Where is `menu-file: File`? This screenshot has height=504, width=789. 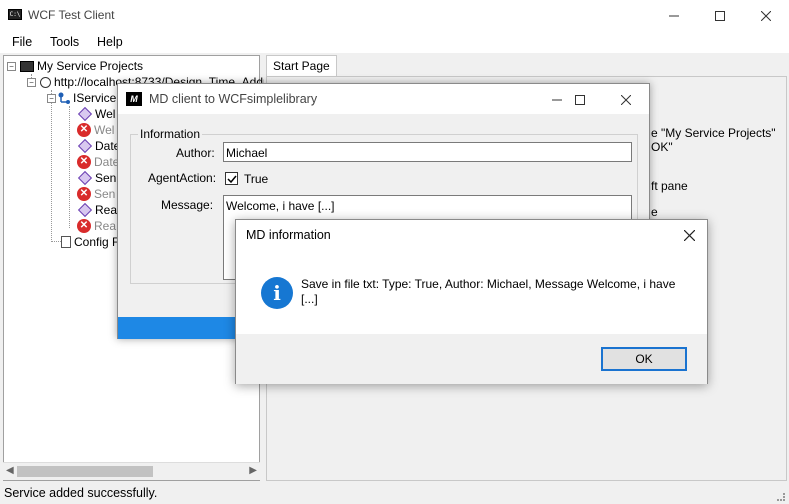 menu-file: File is located at coordinates (22, 42).